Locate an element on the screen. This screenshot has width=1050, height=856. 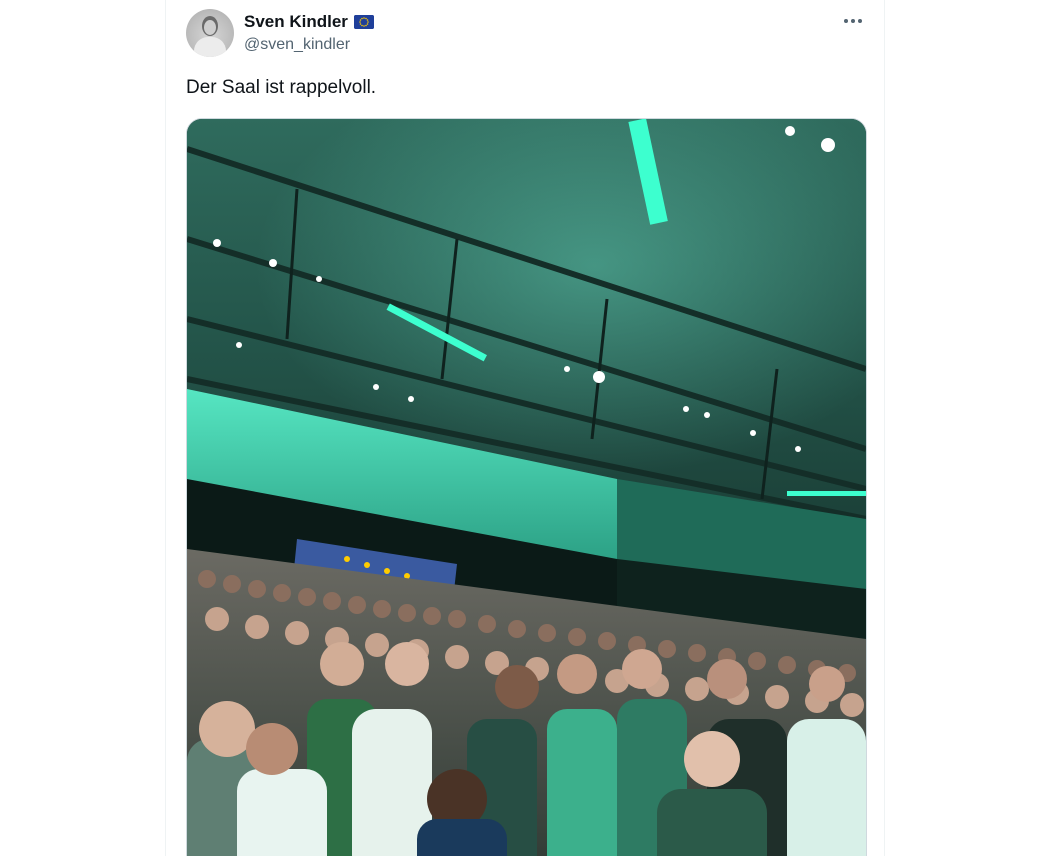
author-handle: @sven_kindler is located at coordinates (297, 45).